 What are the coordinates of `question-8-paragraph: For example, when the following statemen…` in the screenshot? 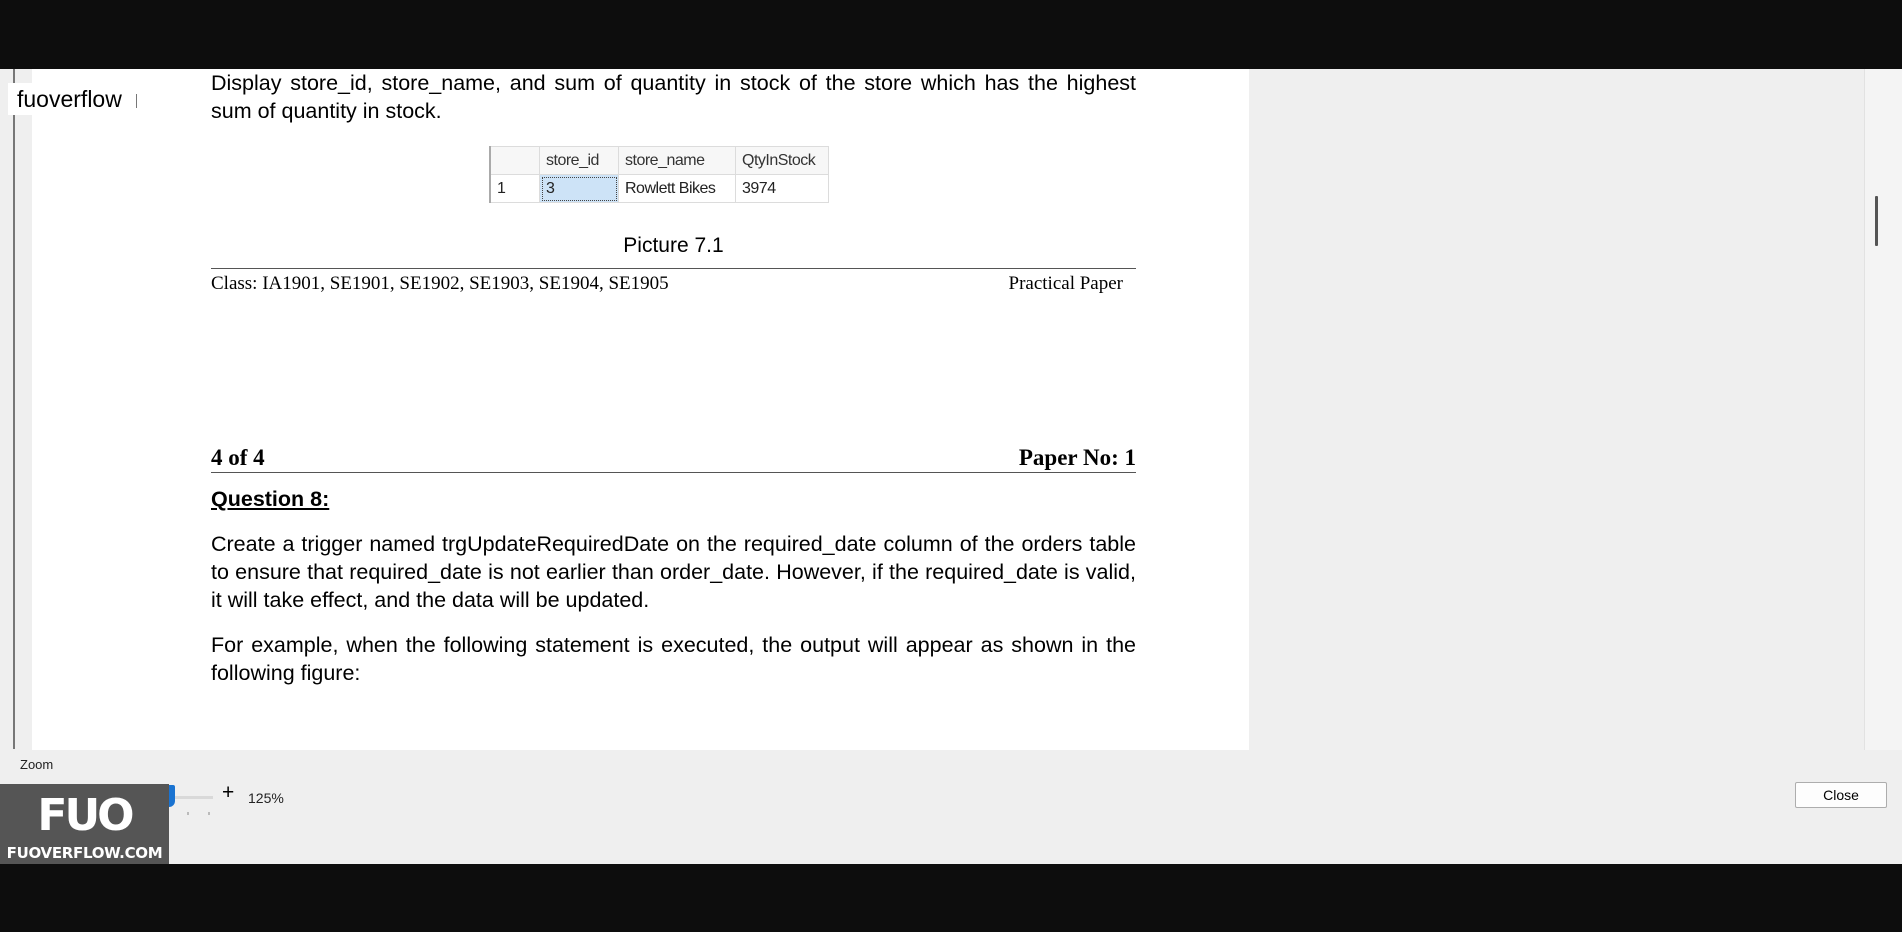 It's located at (673, 659).